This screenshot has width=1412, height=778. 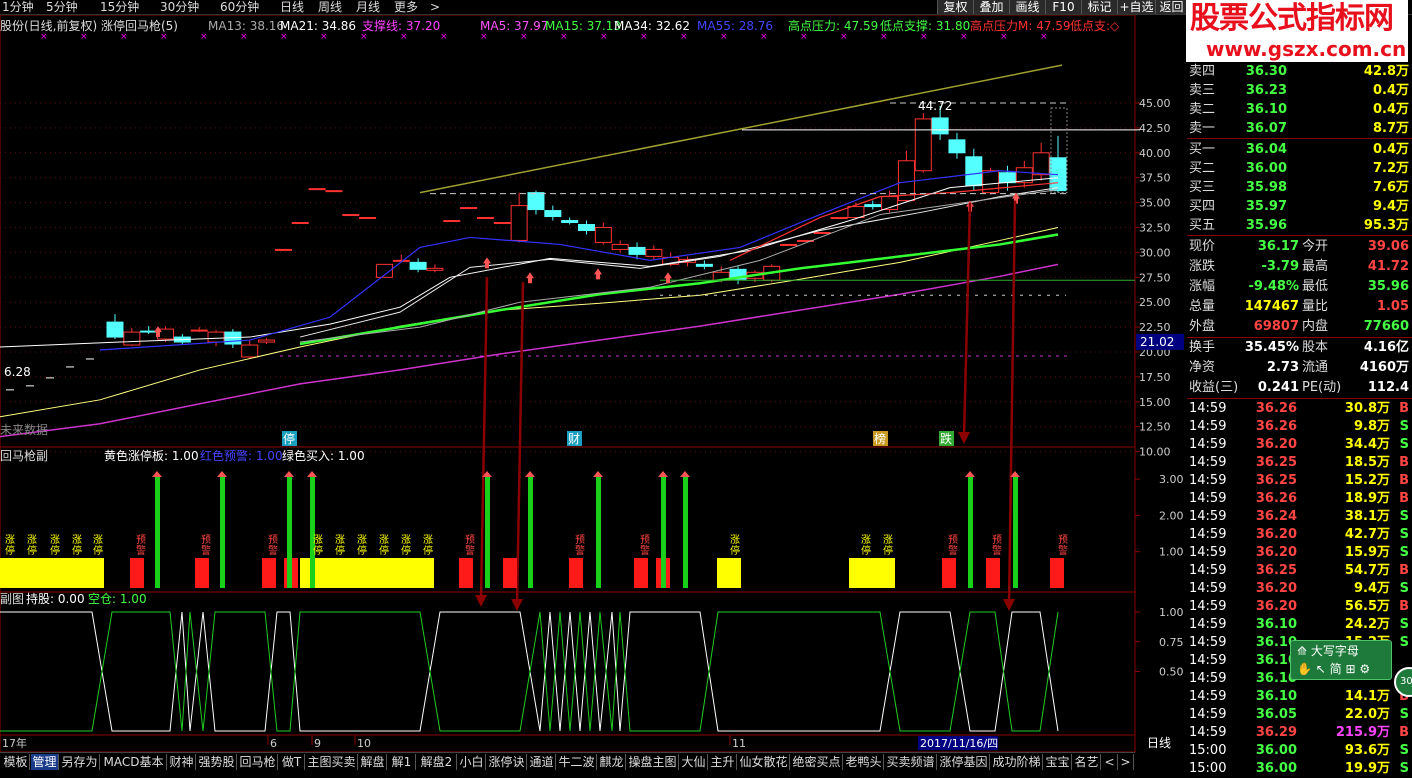 I want to click on tabs-prev-icon: <, so click(x=1110, y=762).